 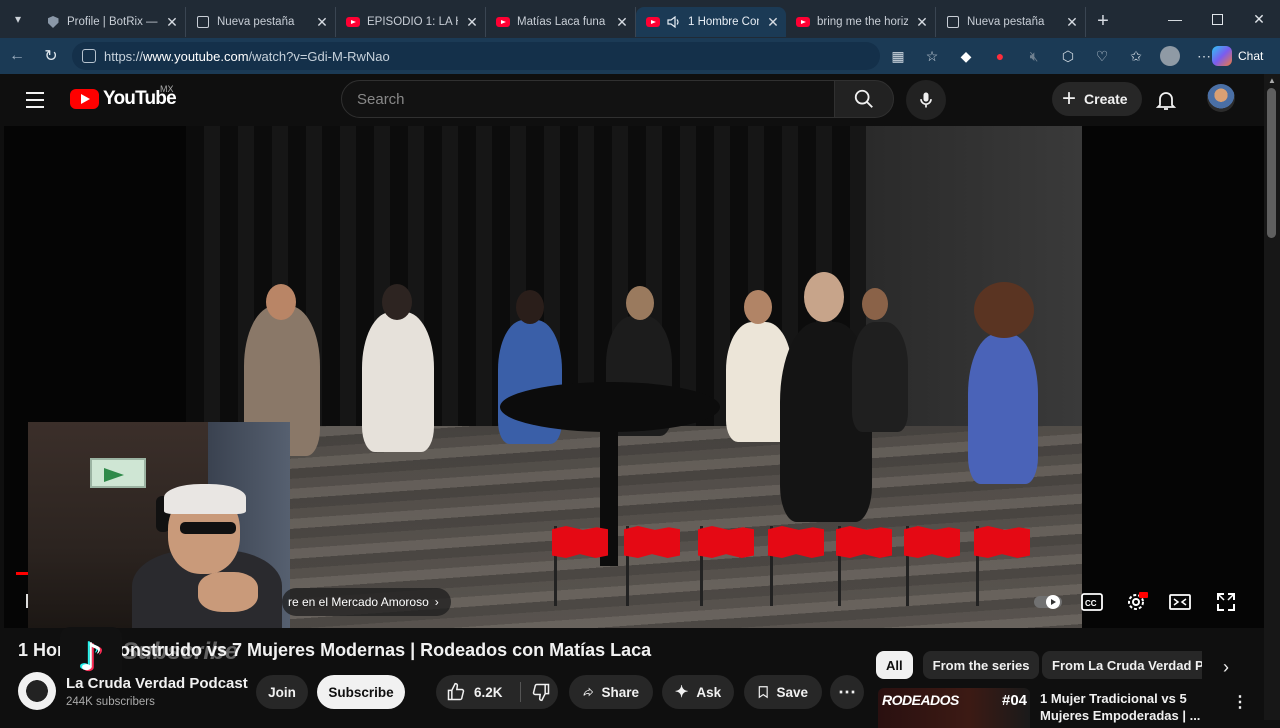 What do you see at coordinates (1226, 602) in the screenshot?
I see `fullscreen-icon` at bounding box center [1226, 602].